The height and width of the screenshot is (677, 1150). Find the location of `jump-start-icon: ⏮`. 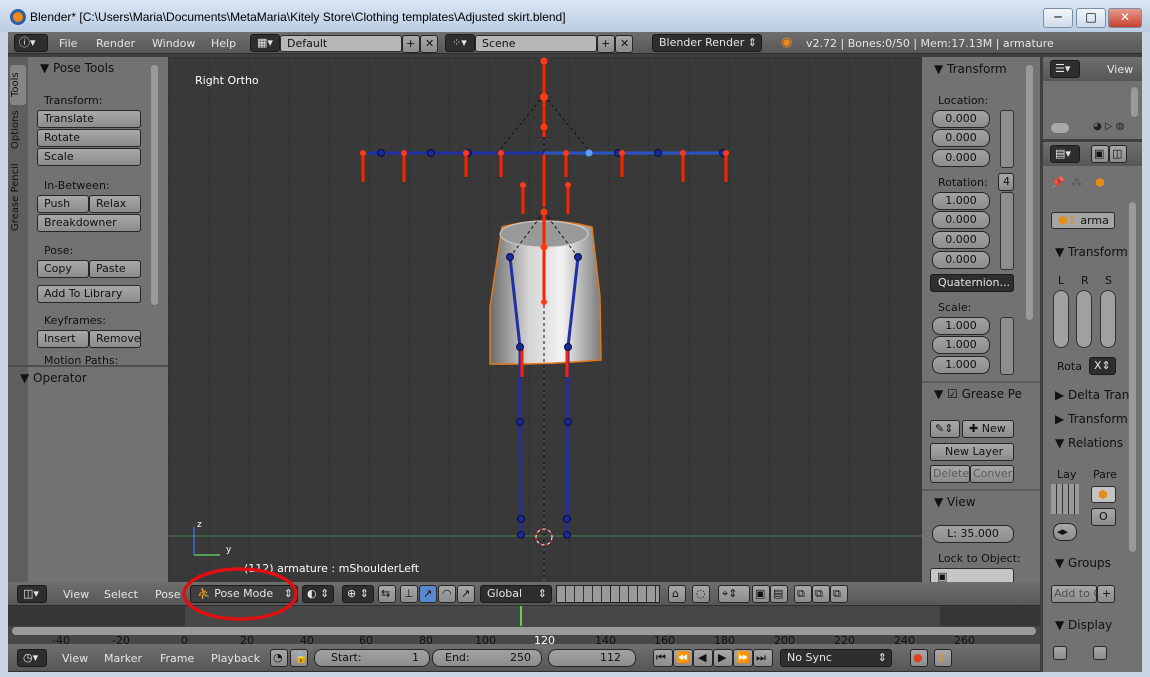

jump-start-icon: ⏮ is located at coordinates (663, 658).